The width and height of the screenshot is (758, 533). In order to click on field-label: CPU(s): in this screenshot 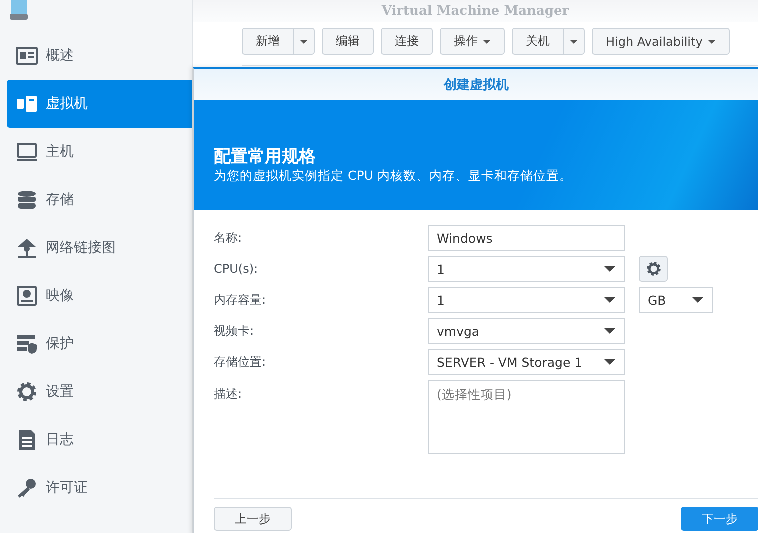, I will do `click(237, 269)`.